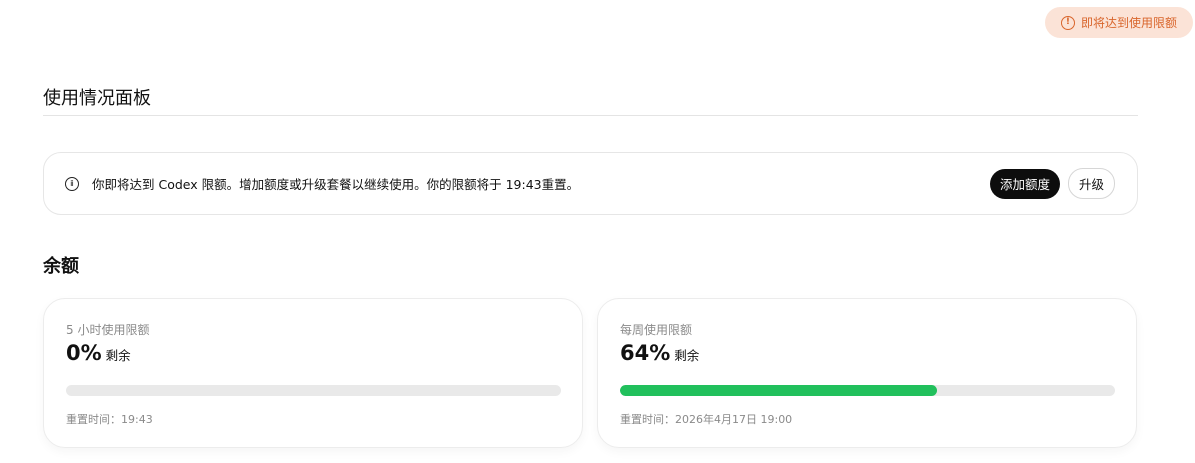  Describe the element at coordinates (1128, 23) in the screenshot. I see `usage-limit-warning-label: 即将达到使用限额` at that location.